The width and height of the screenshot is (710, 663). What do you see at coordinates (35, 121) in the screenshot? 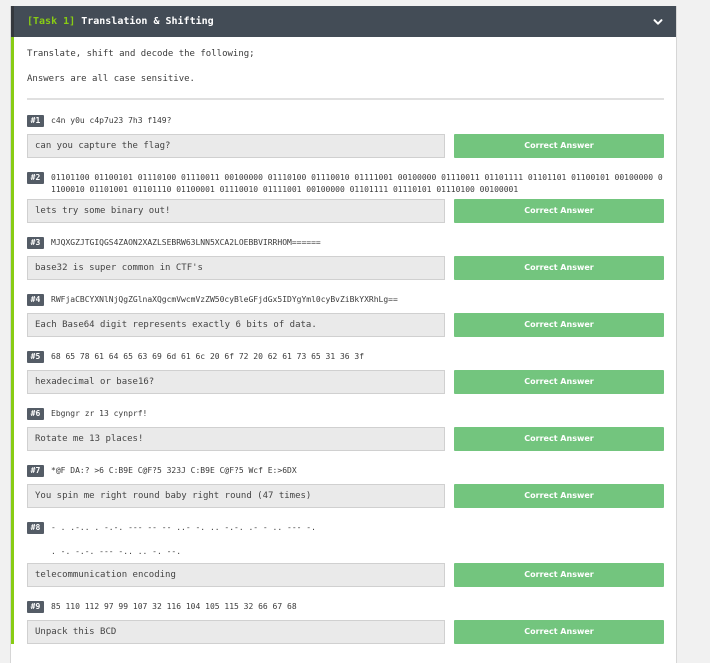
I see `question-number: #1` at bounding box center [35, 121].